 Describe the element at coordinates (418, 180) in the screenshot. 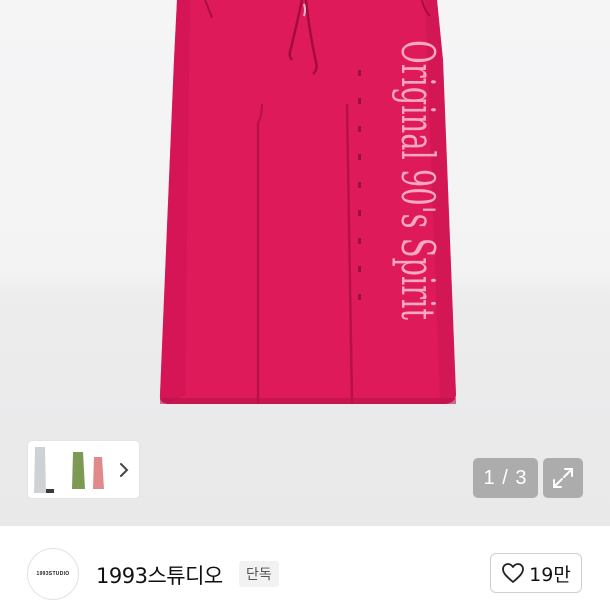

I see `skirt-print-text: Original 90's Spirit` at that location.